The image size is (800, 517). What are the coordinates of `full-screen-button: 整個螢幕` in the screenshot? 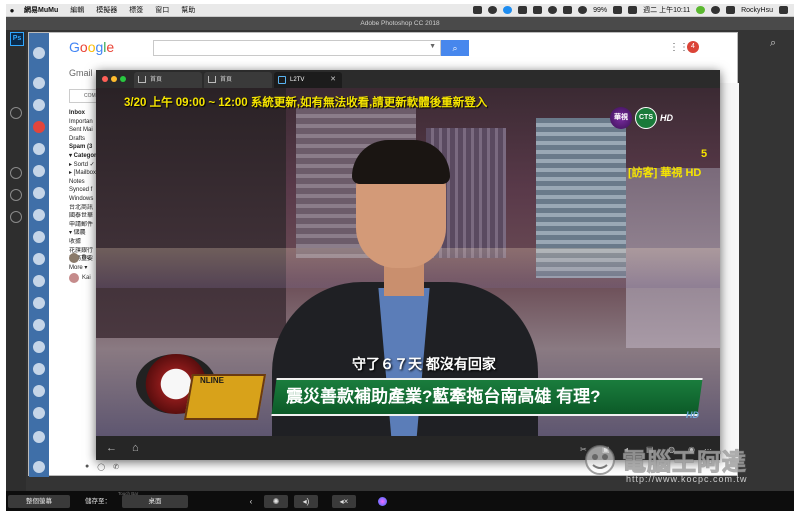 It's located at (39, 501).